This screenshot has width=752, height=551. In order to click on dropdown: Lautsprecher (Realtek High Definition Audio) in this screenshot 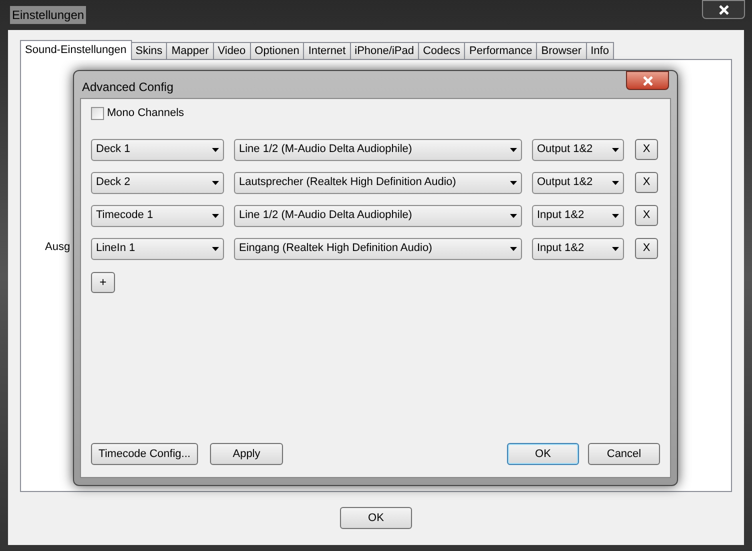, I will do `click(378, 183)`.